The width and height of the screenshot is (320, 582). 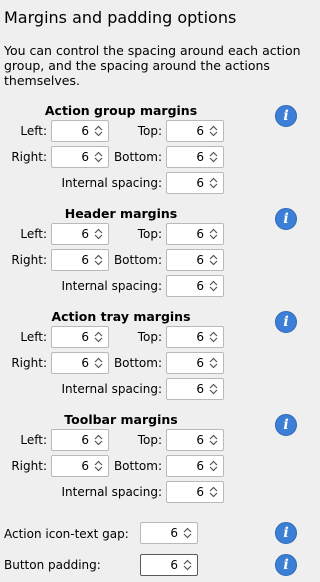 I want to click on section-heading: Header margins, so click(x=121, y=213).